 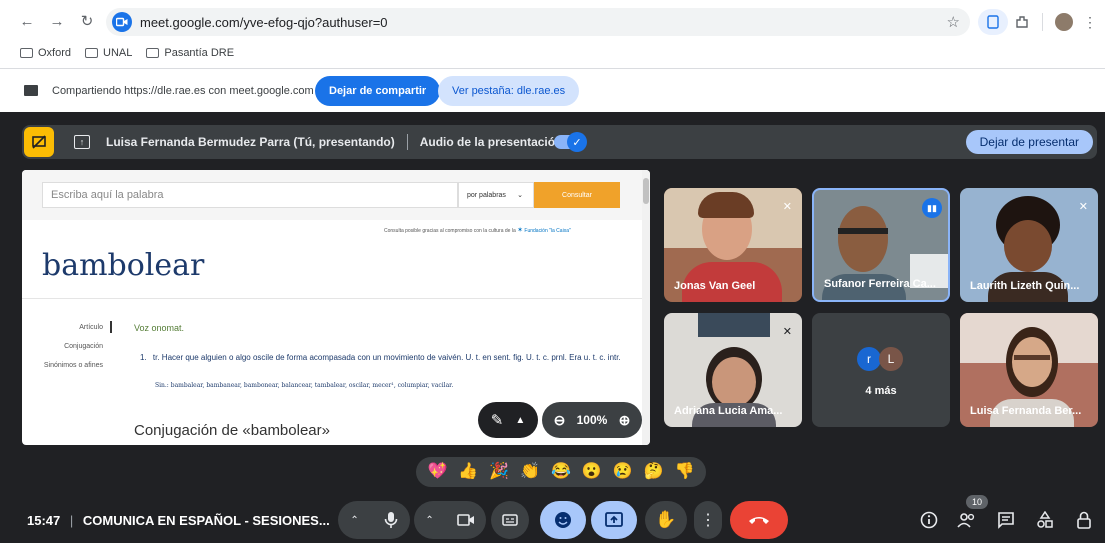 What do you see at coordinates (929, 520) in the screenshot?
I see `meeting-details-button` at bounding box center [929, 520].